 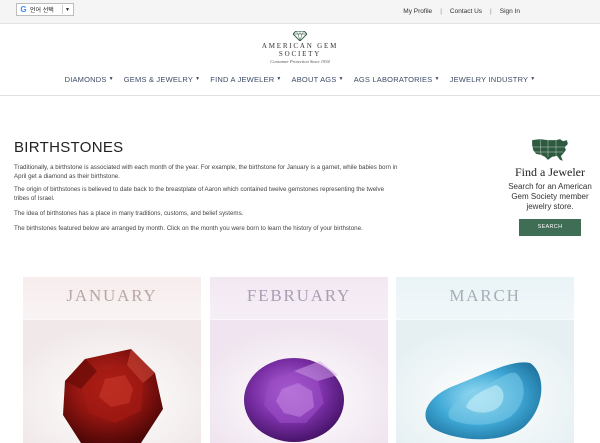 I want to click on nav-item-find-a-jeweler: FIND A JEWELER ▼, so click(x=245, y=79).